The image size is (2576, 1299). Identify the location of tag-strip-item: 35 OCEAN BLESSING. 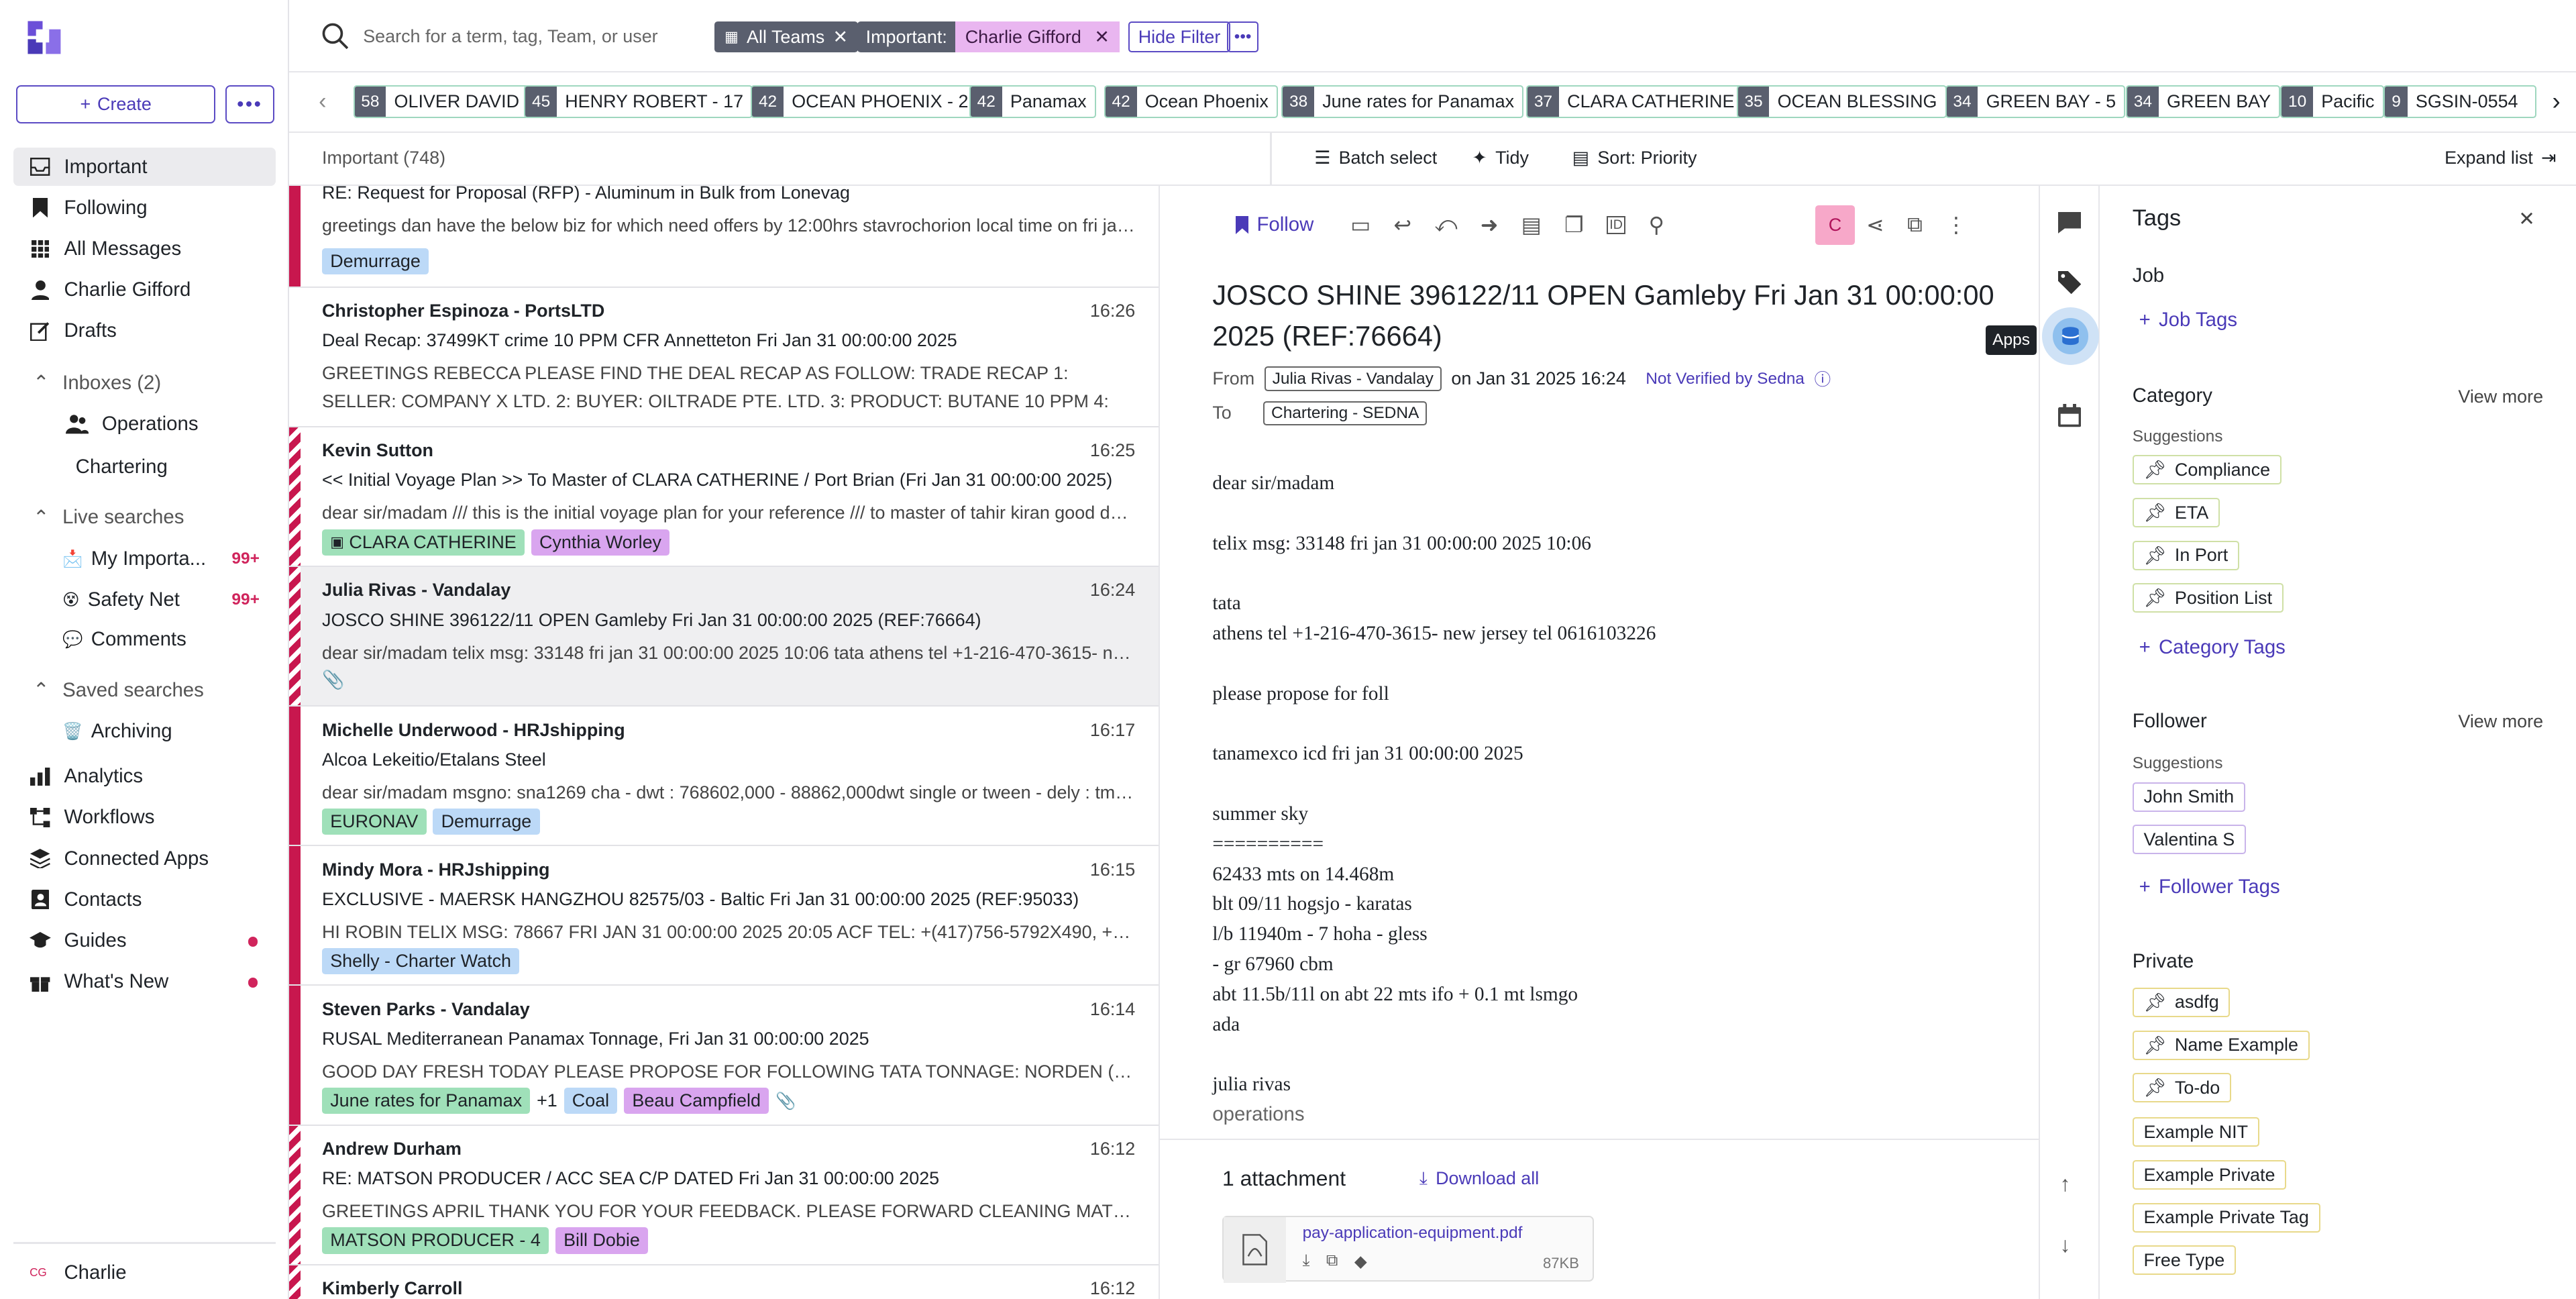
(1841, 102).